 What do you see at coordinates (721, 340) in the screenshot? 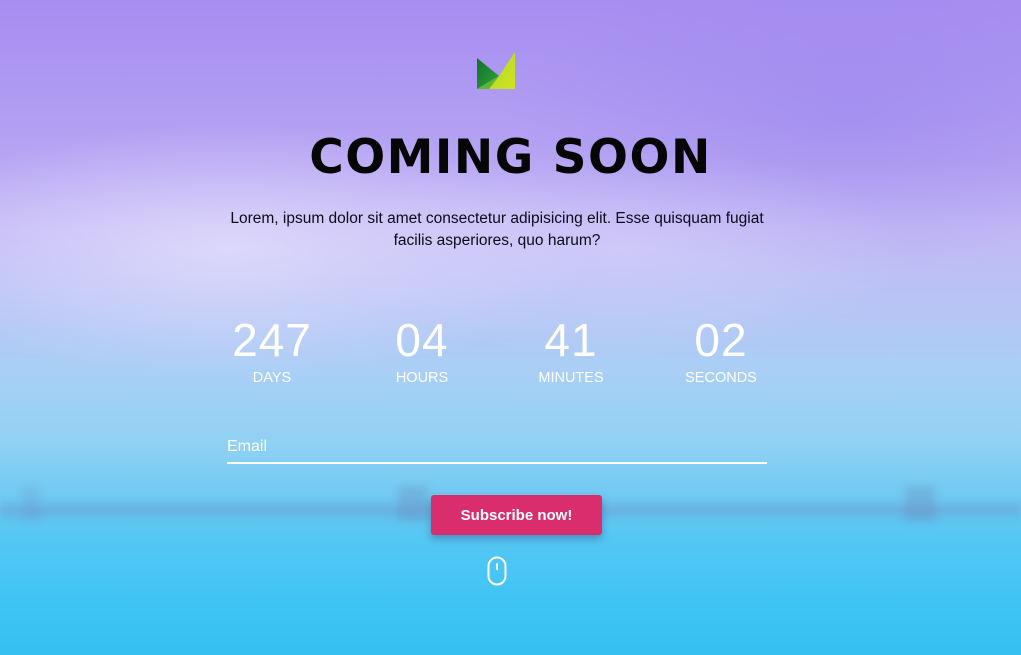
I see `countdown-seconds-value: 02` at bounding box center [721, 340].